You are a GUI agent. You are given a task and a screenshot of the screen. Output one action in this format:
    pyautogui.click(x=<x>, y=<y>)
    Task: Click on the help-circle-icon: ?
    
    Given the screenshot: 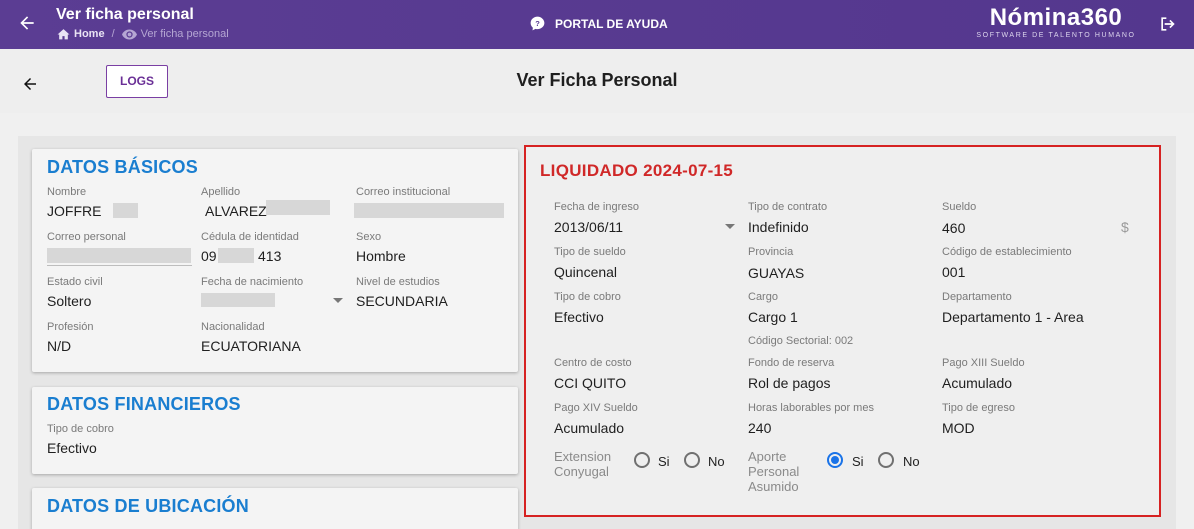 What is the action you would take?
    pyautogui.click(x=537, y=23)
    